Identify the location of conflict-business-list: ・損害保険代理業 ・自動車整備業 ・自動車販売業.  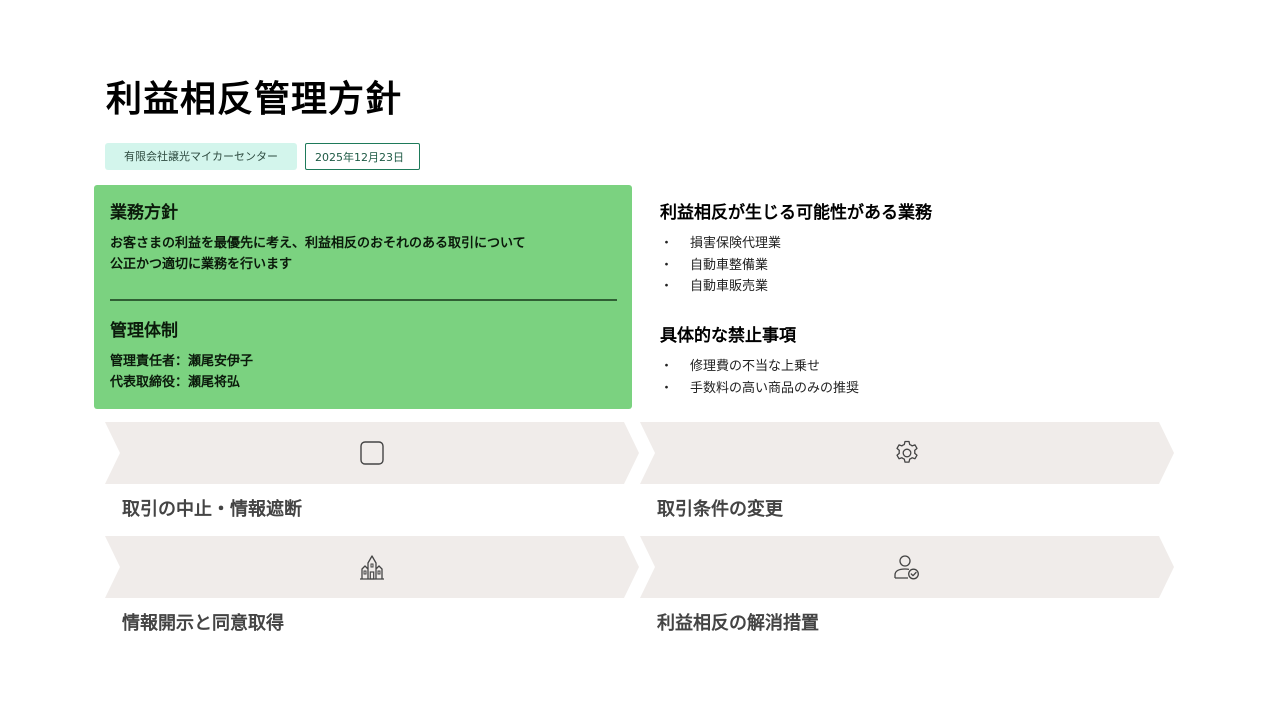
(720, 265).